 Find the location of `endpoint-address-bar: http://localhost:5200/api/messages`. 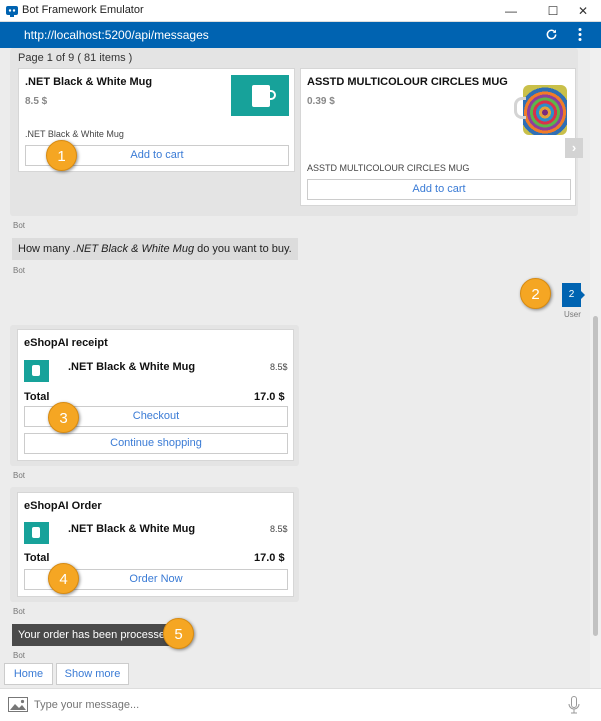

endpoint-address-bar: http://localhost:5200/api/messages is located at coordinates (300, 35).